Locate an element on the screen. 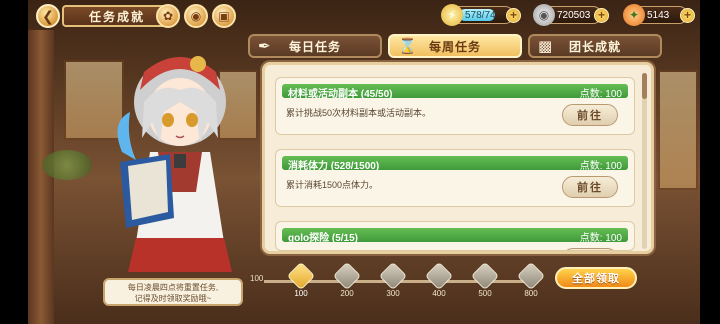 The width and height of the screenshot is (720, 324). task-tabs: ✒ 每日任务 ⌛ 每周任务 ▩ 团长成就 is located at coordinates (455, 46).